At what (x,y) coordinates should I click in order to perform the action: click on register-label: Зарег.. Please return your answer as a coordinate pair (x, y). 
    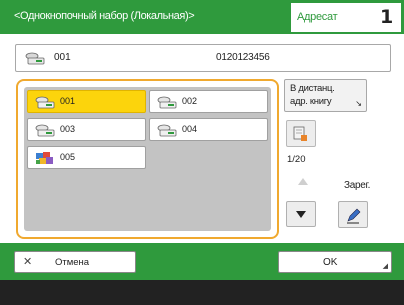
    Looking at the image, I should click on (357, 185).